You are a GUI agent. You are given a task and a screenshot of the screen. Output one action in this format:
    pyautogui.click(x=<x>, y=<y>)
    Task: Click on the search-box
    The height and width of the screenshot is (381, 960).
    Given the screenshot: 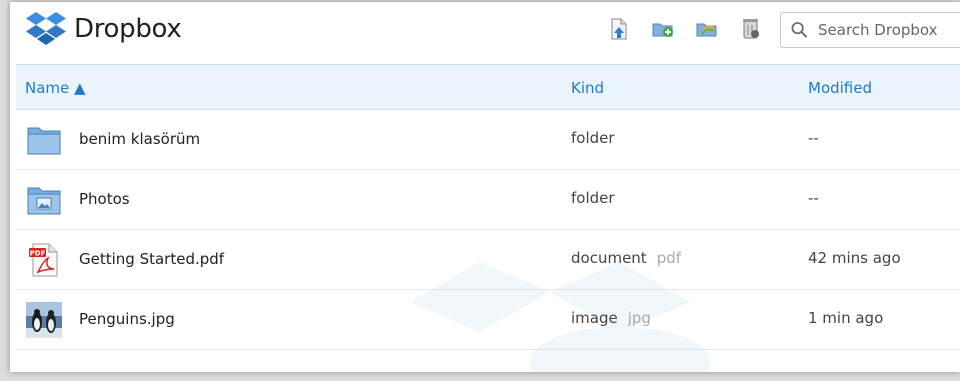 What is the action you would take?
    pyautogui.click(x=870, y=30)
    